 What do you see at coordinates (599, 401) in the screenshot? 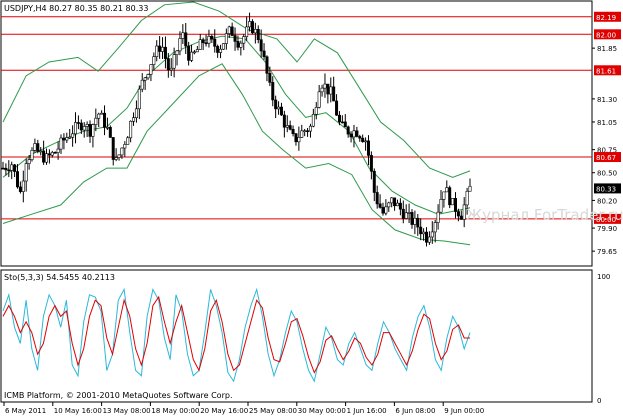
I see `stochastic-tick-label: 0` at bounding box center [599, 401].